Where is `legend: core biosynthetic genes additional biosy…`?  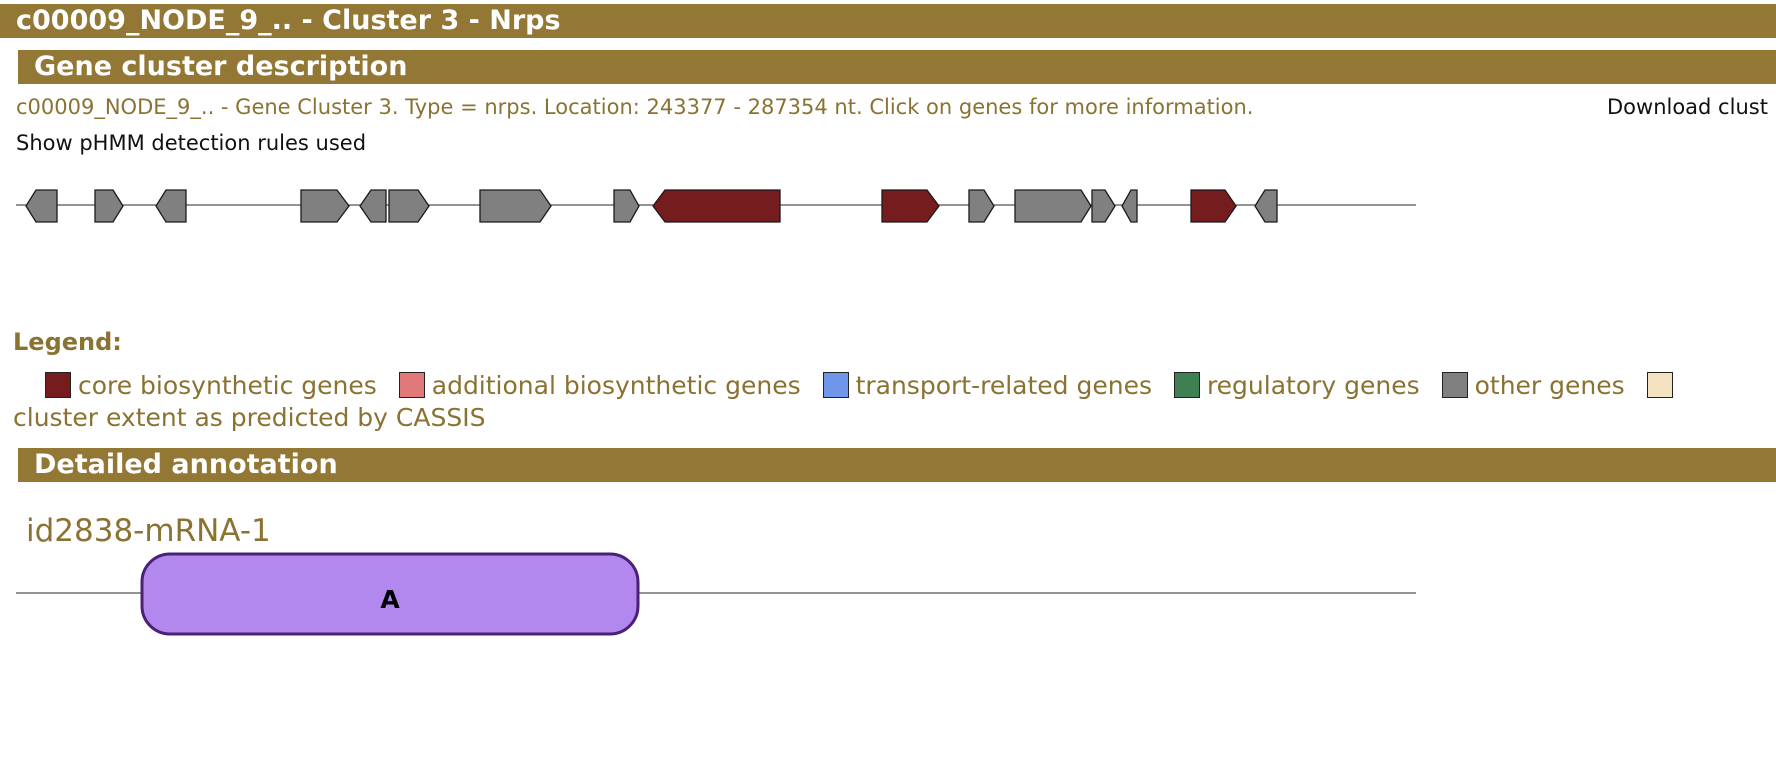
legend: core biosynthetic genes additional biosy… is located at coordinates (885, 402).